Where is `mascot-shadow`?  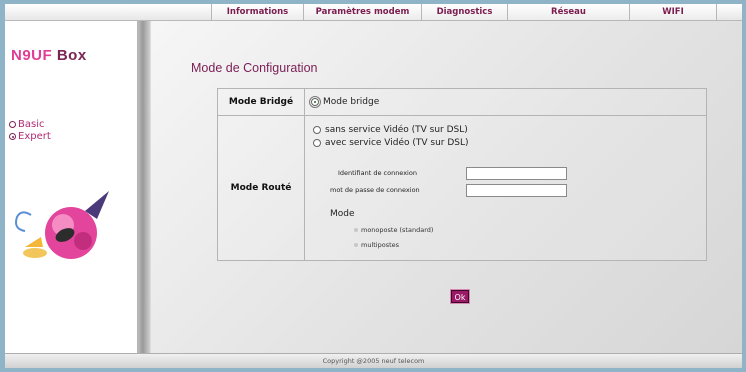
mascot-shadow is located at coordinates (83, 241).